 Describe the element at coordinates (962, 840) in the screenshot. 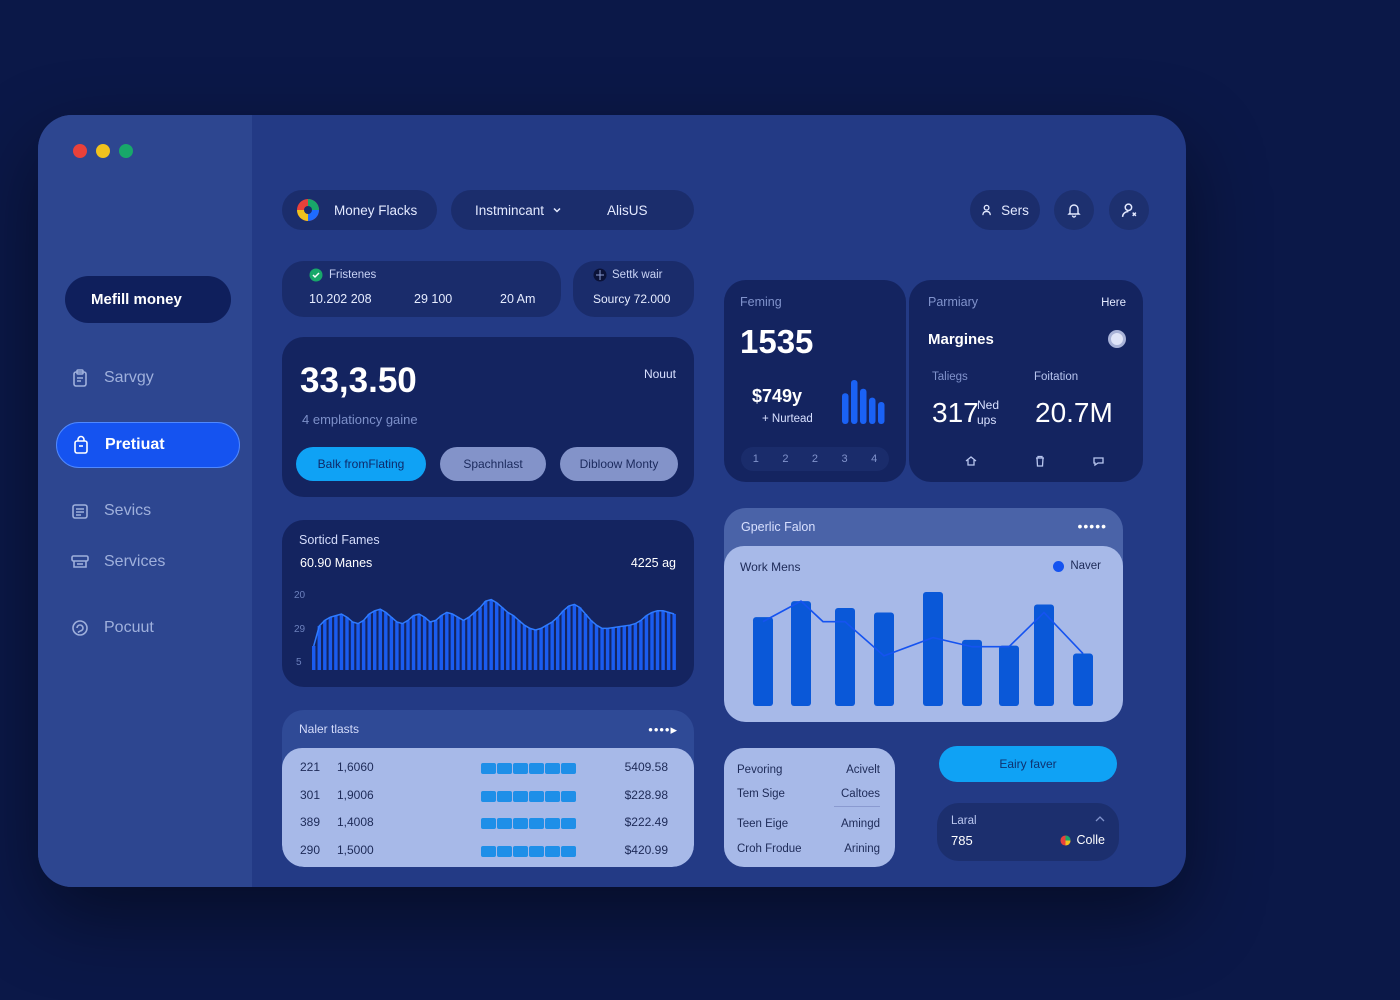

I see `level-value: 785` at that location.